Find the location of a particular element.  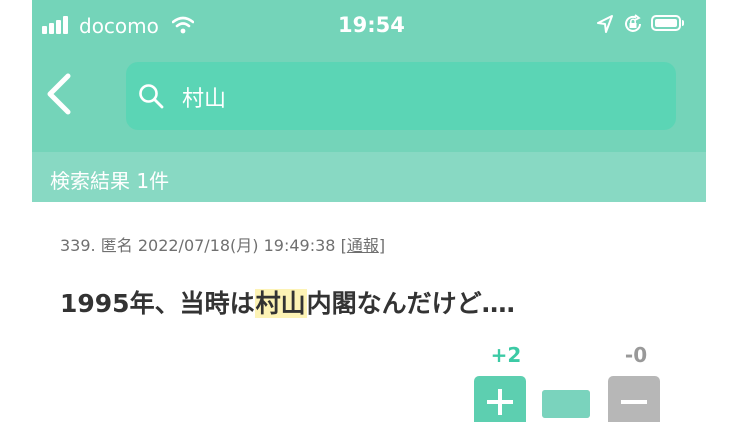

signal-icon is located at coordinates (57, 25).